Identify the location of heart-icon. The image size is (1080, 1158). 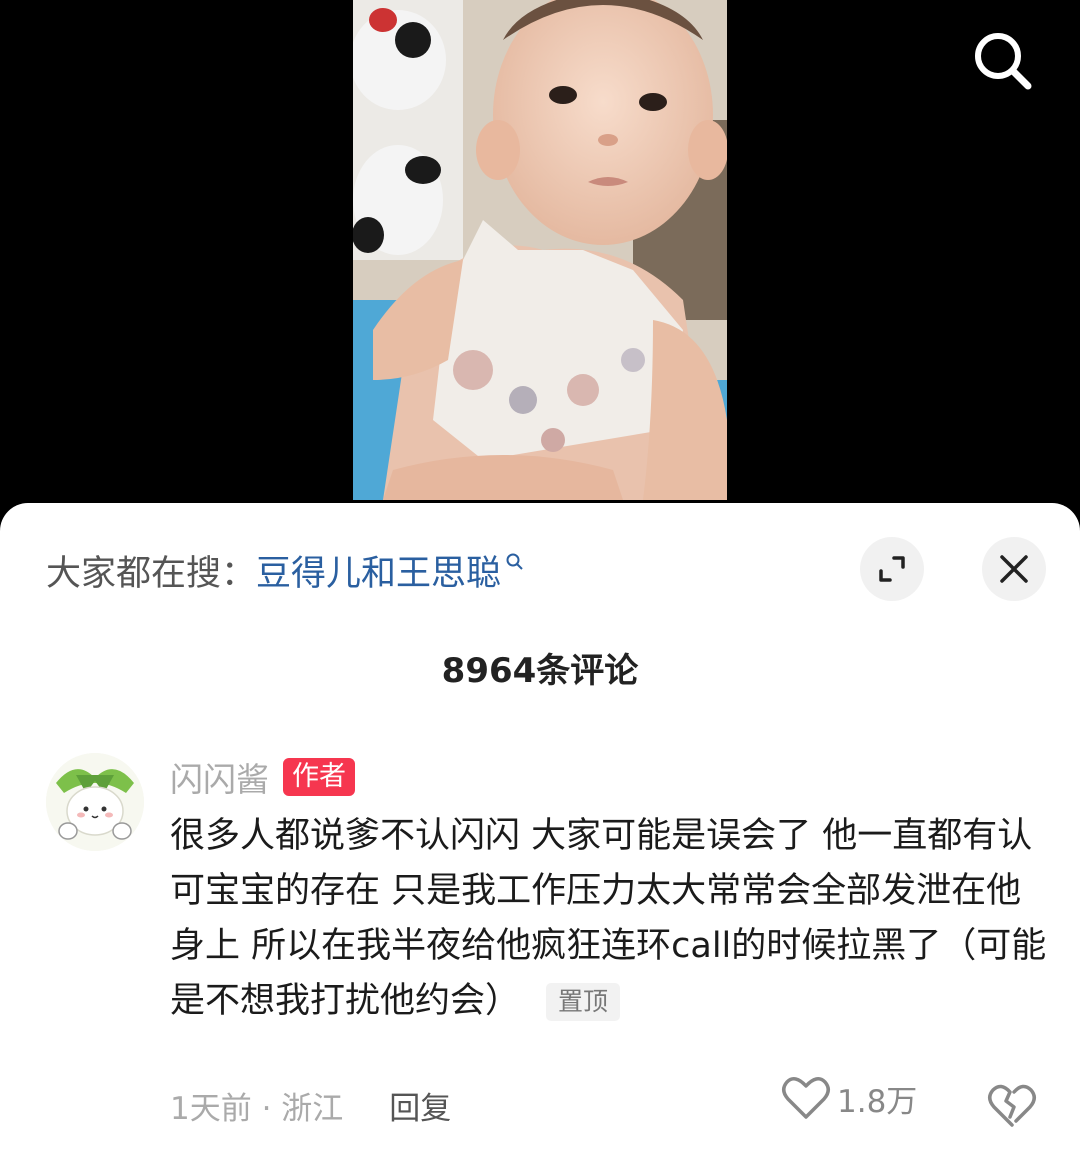
(806, 1098).